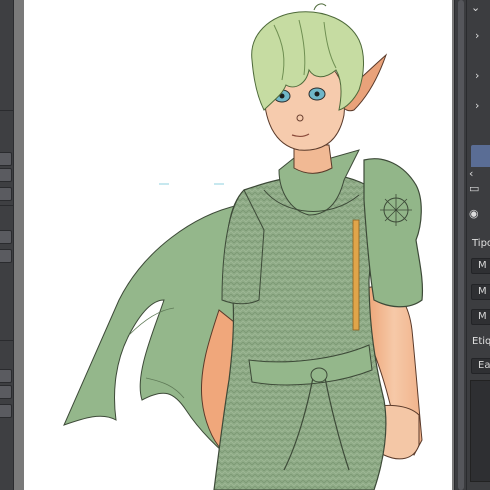 This screenshot has height=490, width=490. Describe the element at coordinates (6, 175) in the screenshot. I see `trash-icon` at that location.